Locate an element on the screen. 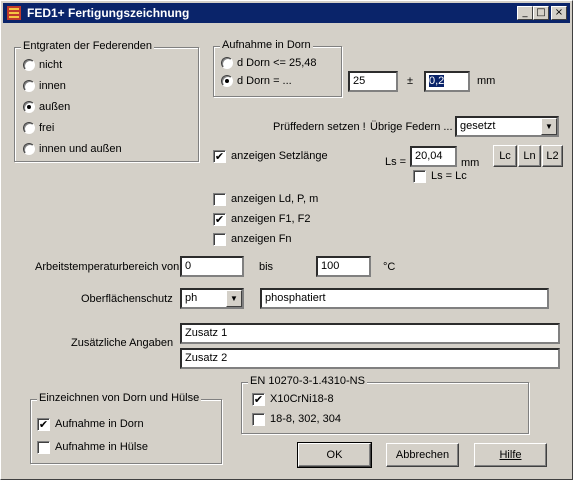 The width and height of the screenshot is (573, 480). aufnahme-dorn-checkbox: ✔ is located at coordinates (43, 424).